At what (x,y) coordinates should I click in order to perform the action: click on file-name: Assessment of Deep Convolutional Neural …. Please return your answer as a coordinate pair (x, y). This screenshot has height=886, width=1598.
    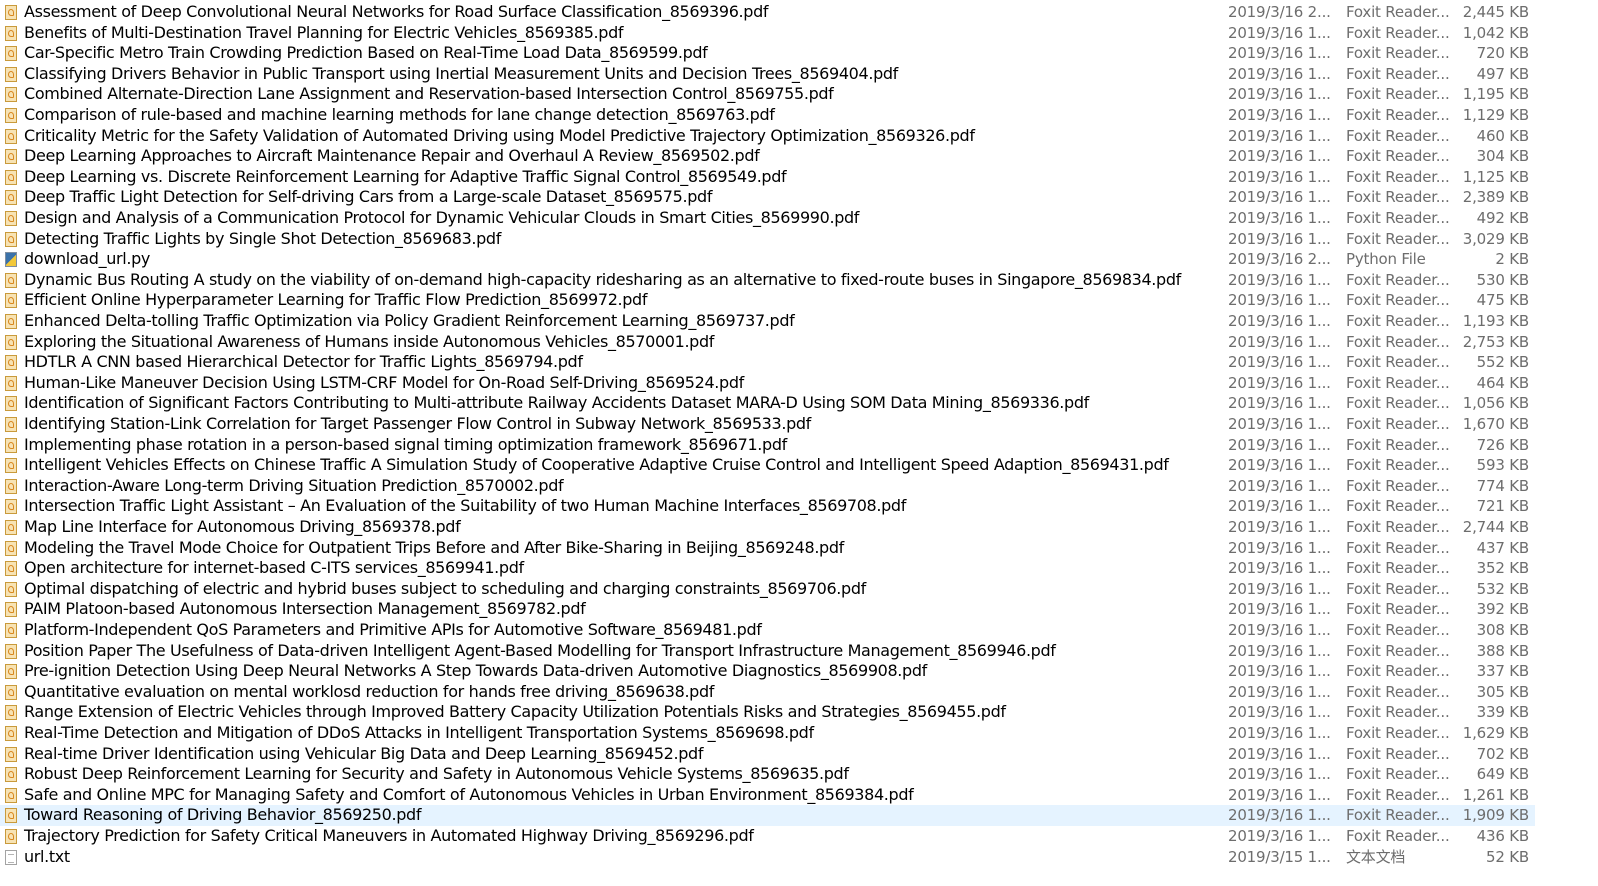
    Looking at the image, I should click on (396, 11).